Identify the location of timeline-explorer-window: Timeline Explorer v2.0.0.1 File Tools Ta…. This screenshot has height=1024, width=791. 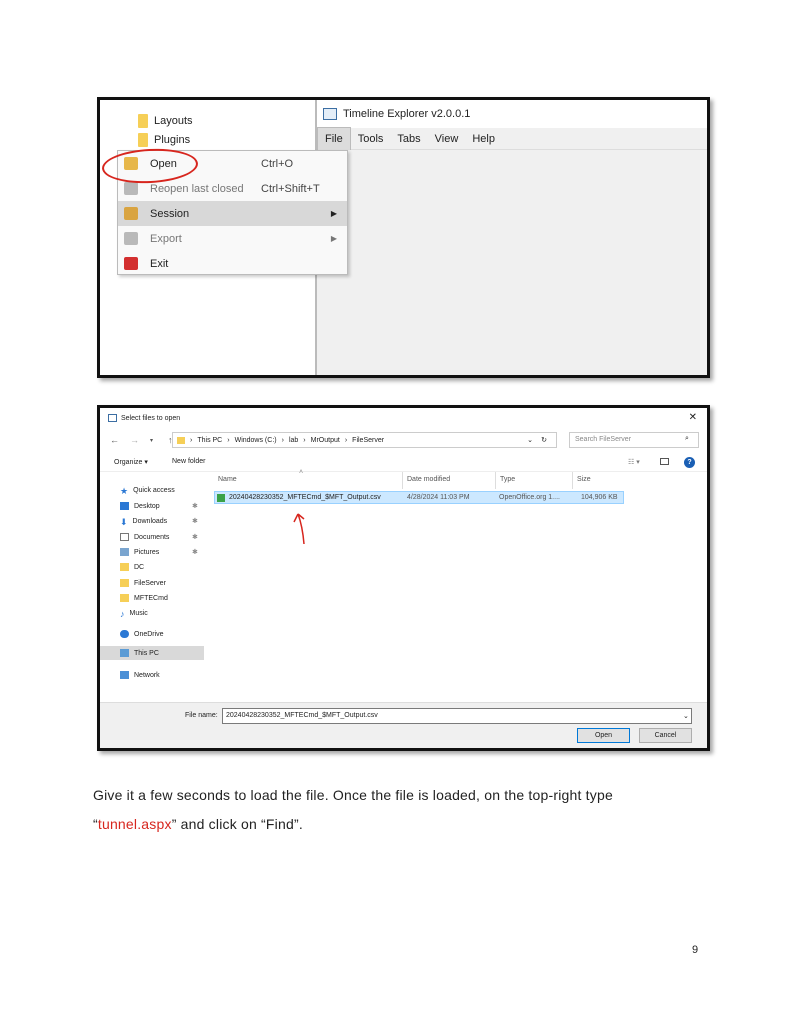
(511, 237).